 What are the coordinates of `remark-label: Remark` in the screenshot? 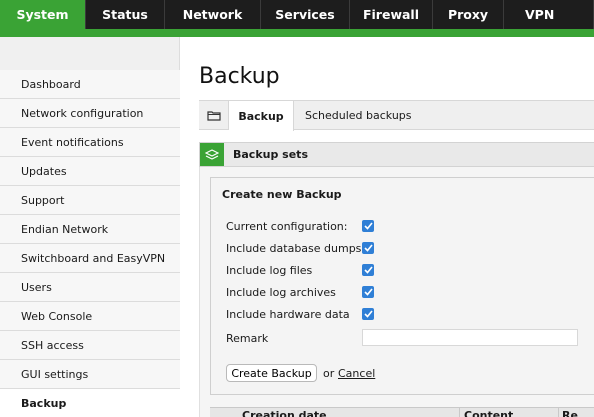 It's located at (247, 338).